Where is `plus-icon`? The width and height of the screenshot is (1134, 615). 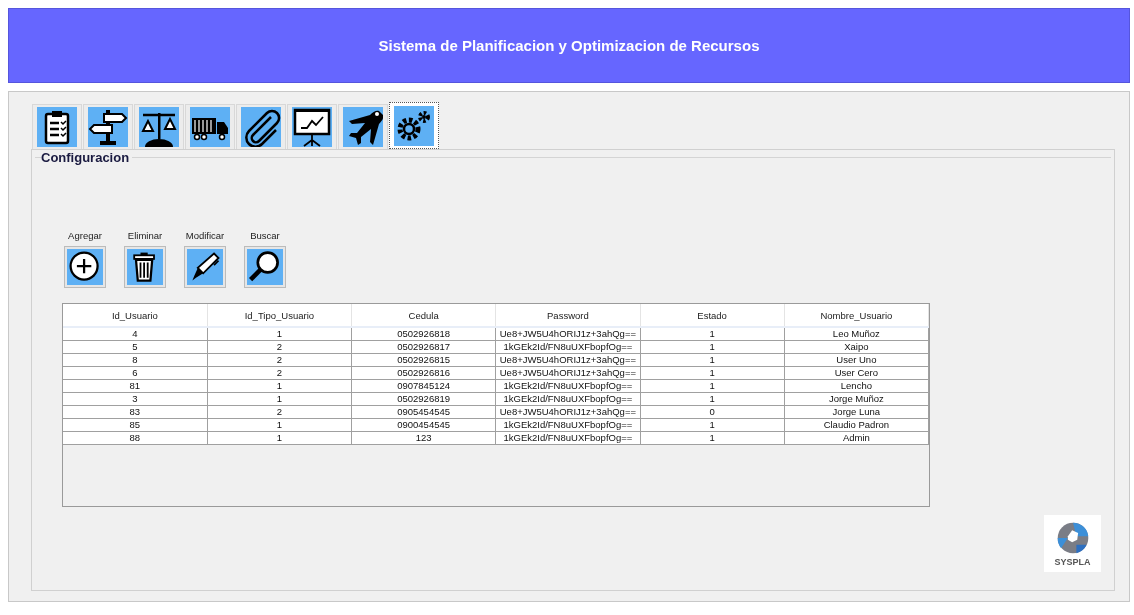 plus-icon is located at coordinates (85, 267).